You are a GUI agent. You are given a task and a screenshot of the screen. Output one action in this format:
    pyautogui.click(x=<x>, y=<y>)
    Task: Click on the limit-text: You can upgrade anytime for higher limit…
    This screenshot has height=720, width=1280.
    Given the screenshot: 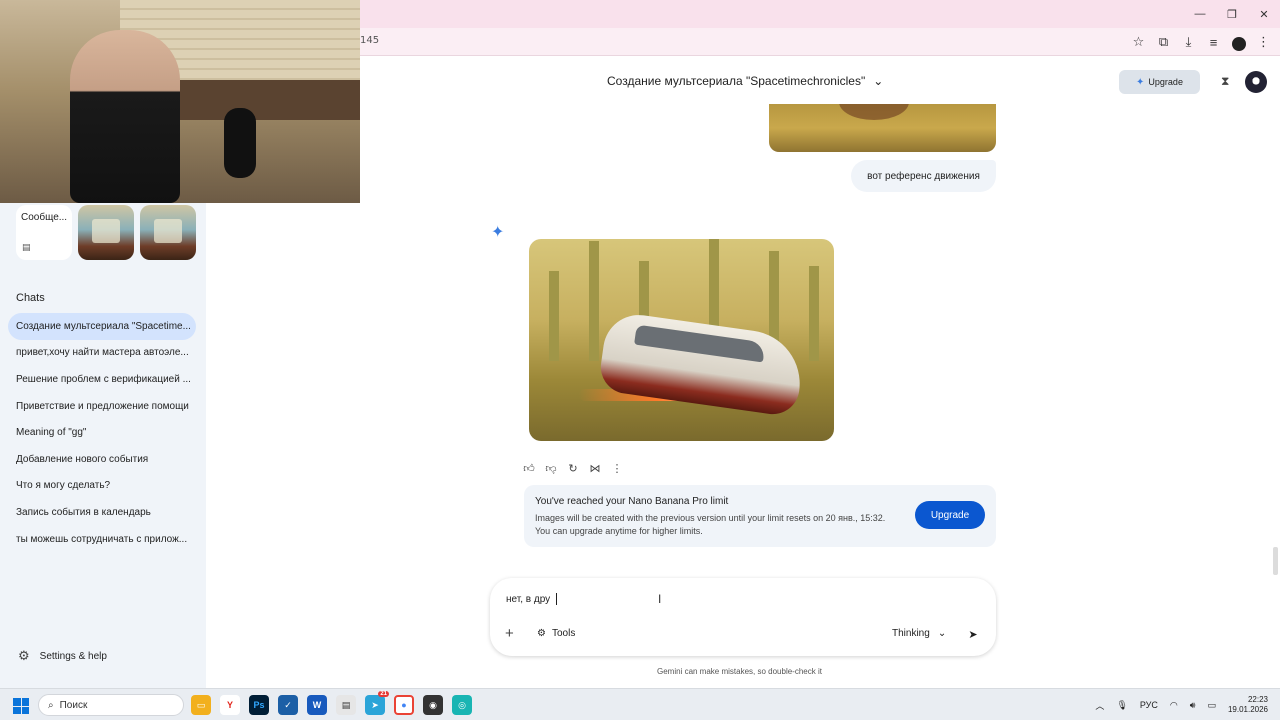 What is the action you would take?
    pyautogui.click(x=619, y=531)
    